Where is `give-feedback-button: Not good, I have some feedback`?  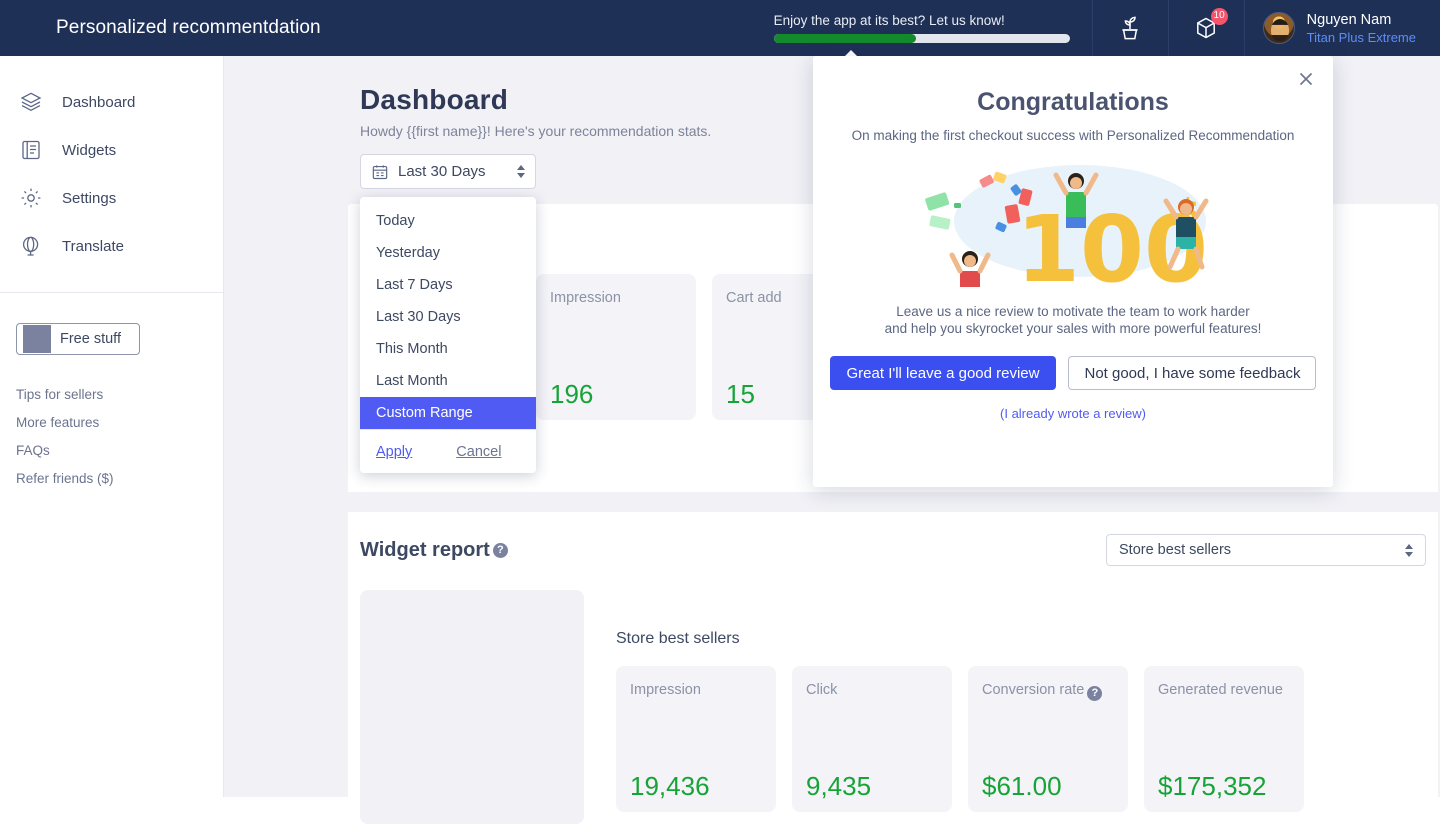
give-feedback-button: Not good, I have some feedback is located at coordinates (1192, 373).